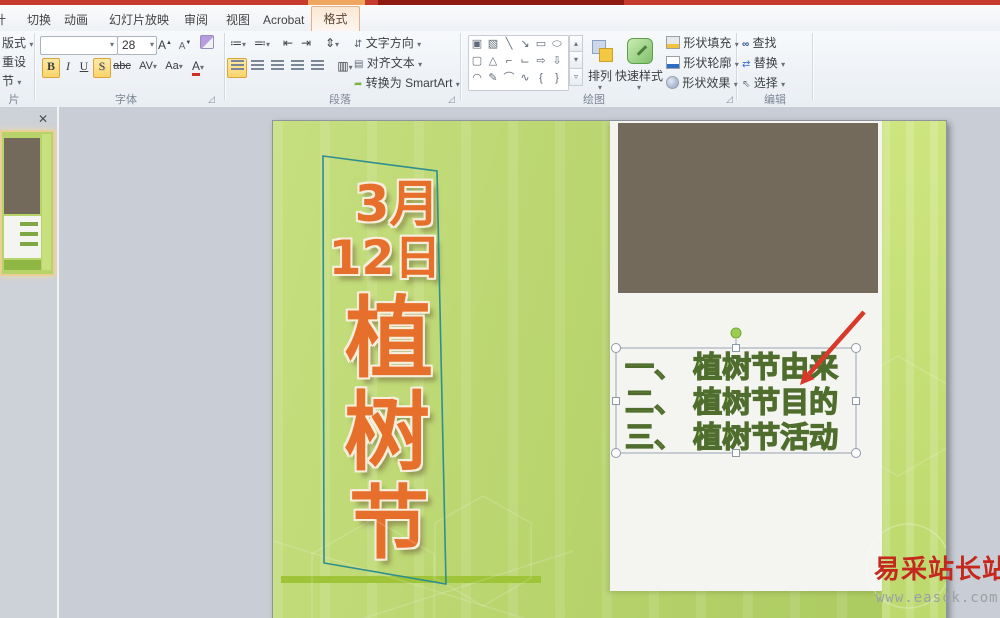  What do you see at coordinates (389, 524) in the screenshot?
I see `vertical-title-line: 节` at bounding box center [389, 524].